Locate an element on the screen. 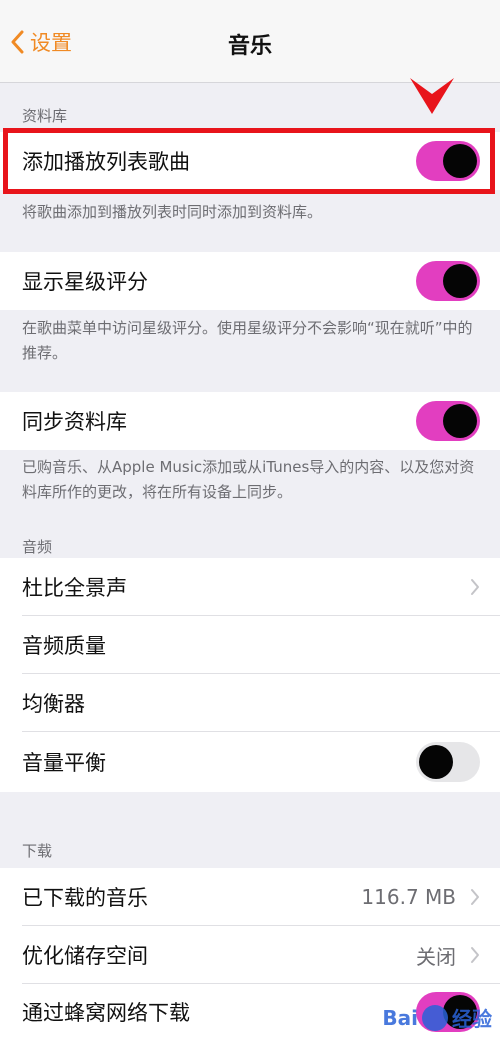 The width and height of the screenshot is (500, 1040). group-show-star-ratings: 显示星级评分 is located at coordinates (250, 281).